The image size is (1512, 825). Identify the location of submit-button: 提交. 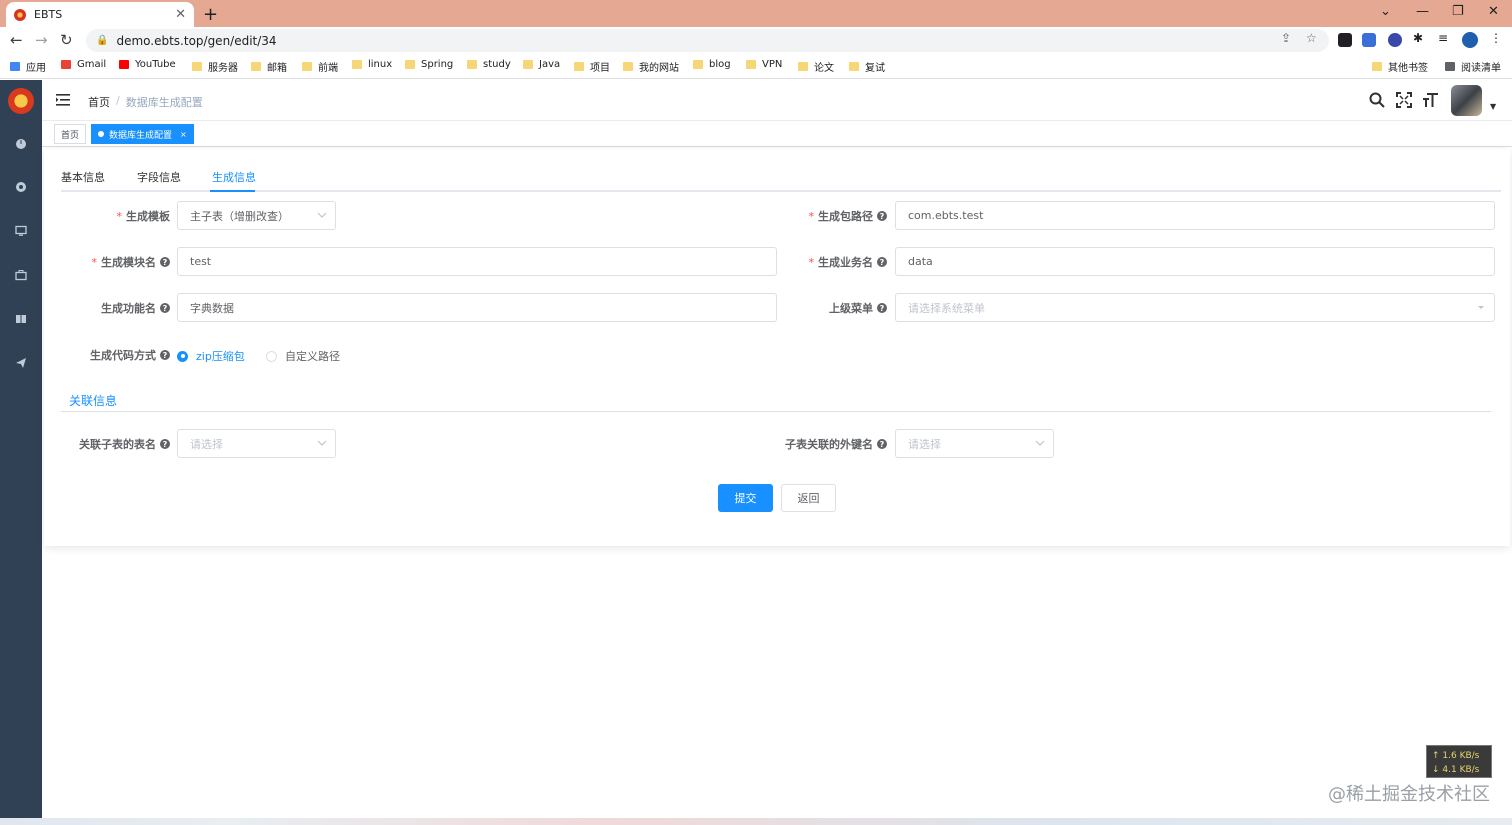
(745, 498).